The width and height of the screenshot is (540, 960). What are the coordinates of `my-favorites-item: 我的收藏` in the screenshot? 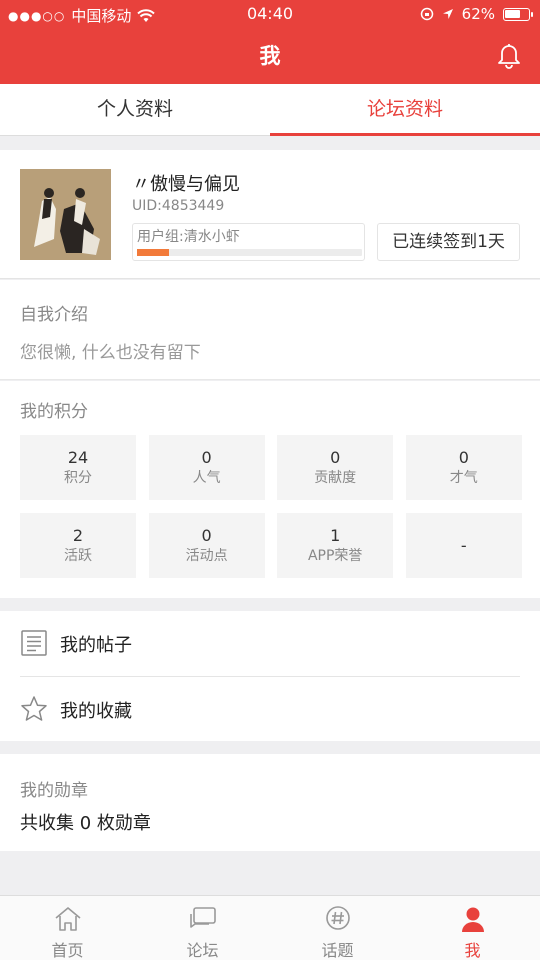 It's located at (270, 709).